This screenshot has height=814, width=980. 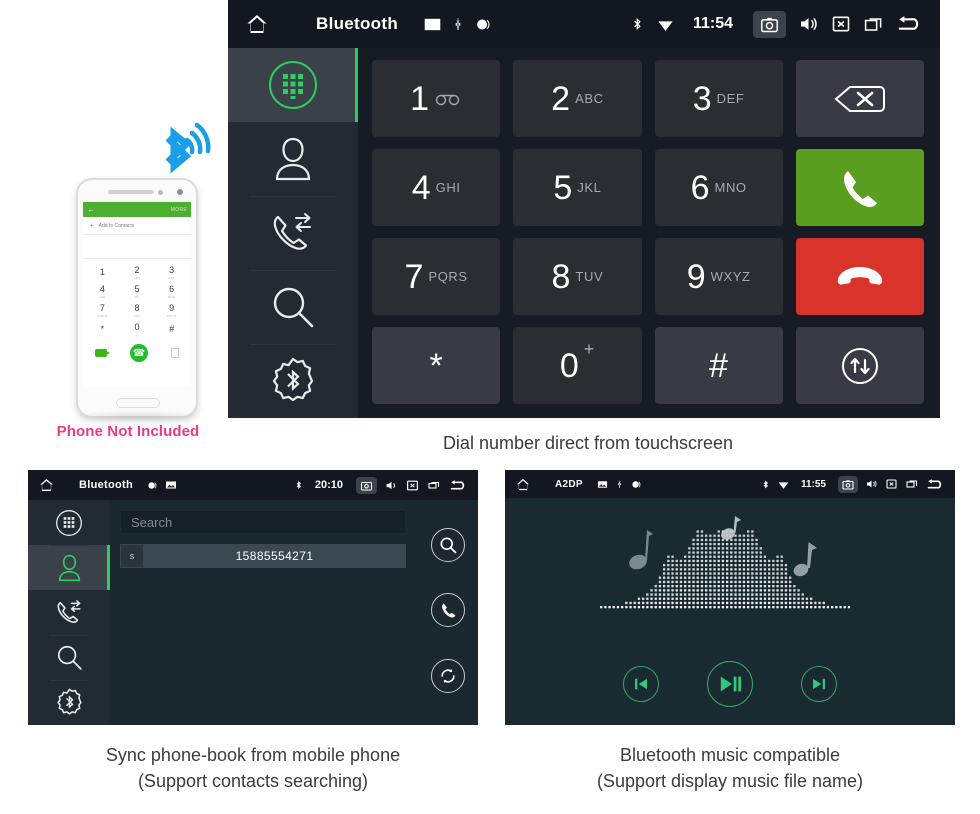 What do you see at coordinates (102, 291) in the screenshot?
I see `phone-key: 4 GHI` at bounding box center [102, 291].